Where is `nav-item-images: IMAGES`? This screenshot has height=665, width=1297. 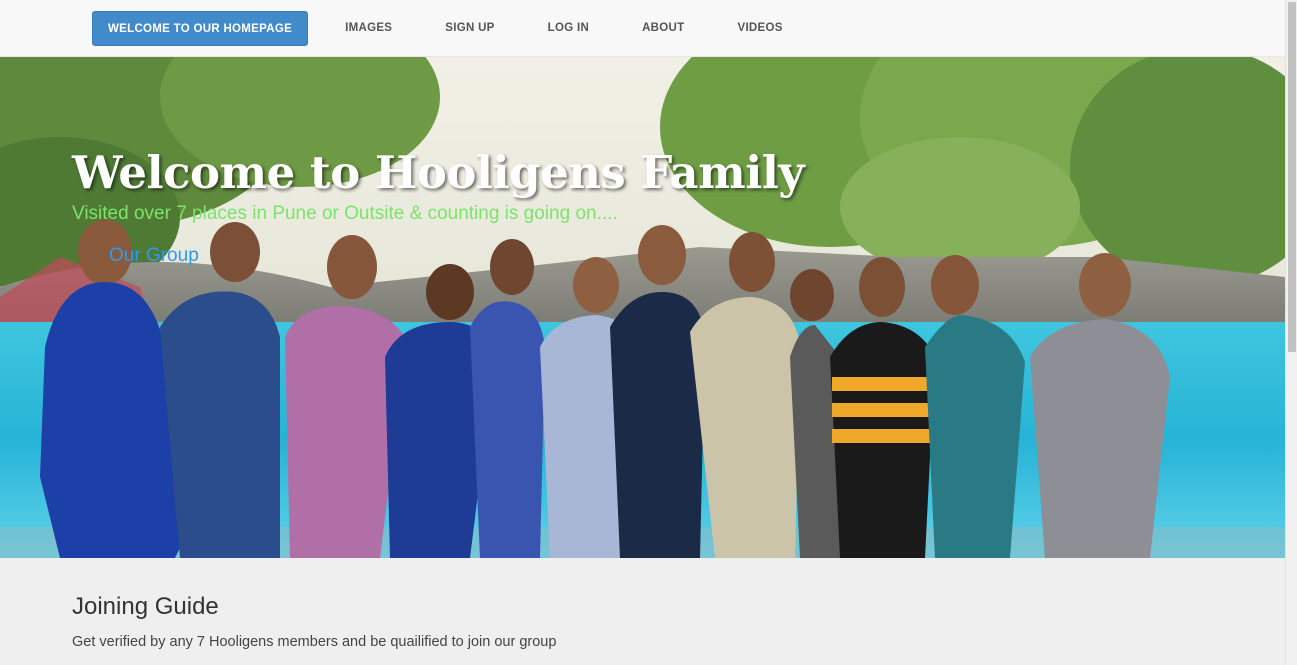 nav-item-images: IMAGES is located at coordinates (368, 28).